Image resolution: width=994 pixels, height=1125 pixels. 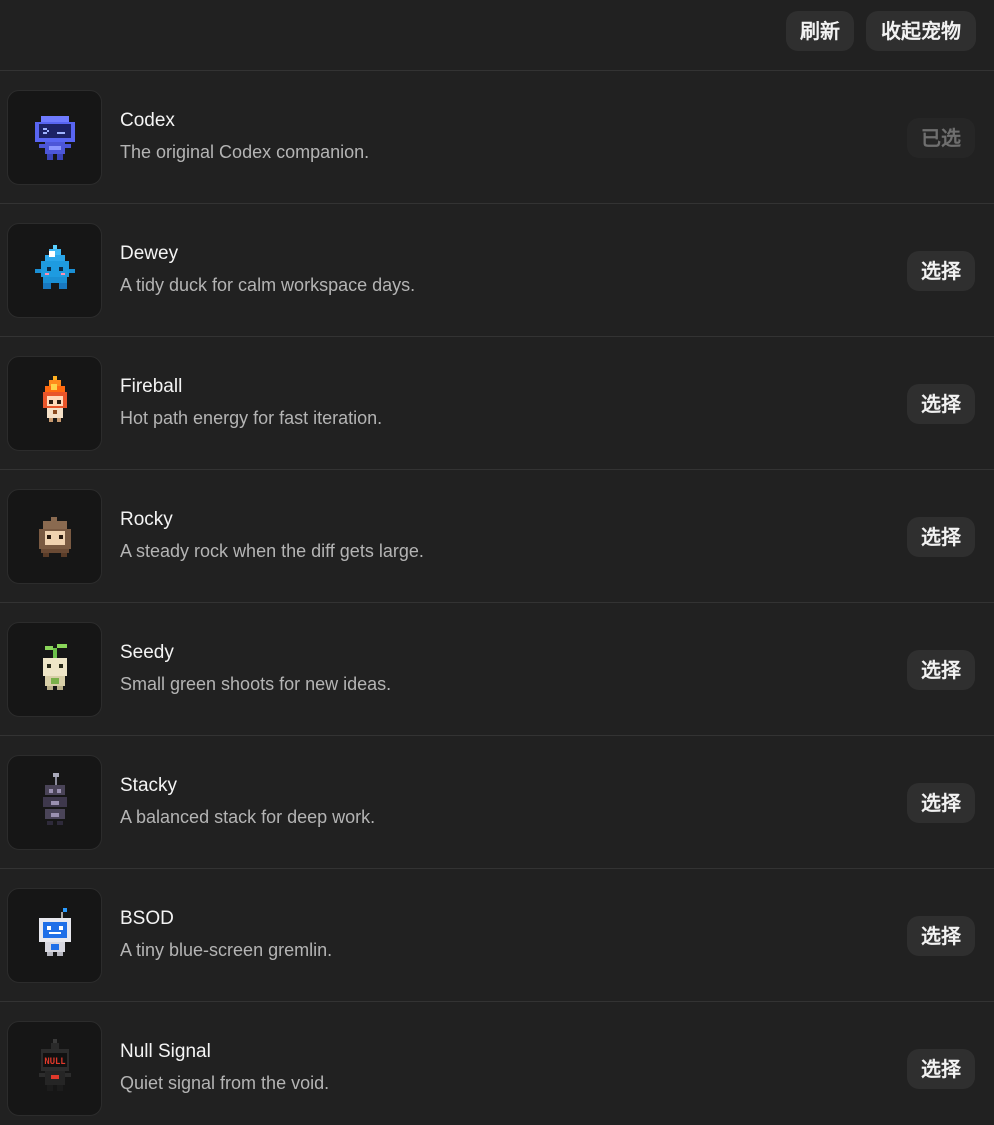 I want to click on codex-cloud-icon, so click(x=54, y=137).